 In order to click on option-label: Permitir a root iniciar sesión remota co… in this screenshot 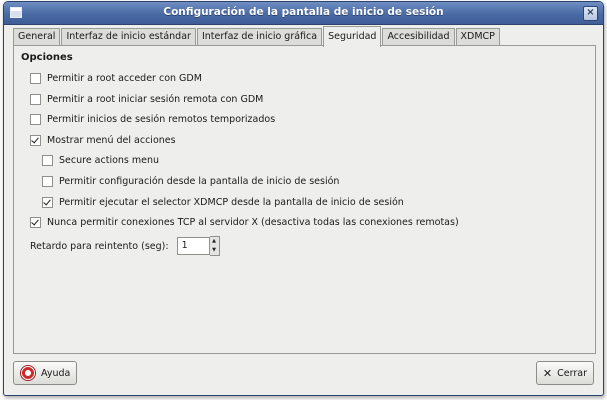, I will do `click(155, 99)`.